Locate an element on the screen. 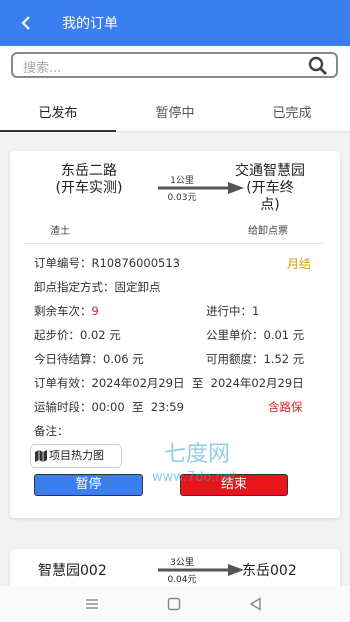 This screenshot has height=622, width=350. pending-settlement-label: 今日待结算： is located at coordinates (68, 359).